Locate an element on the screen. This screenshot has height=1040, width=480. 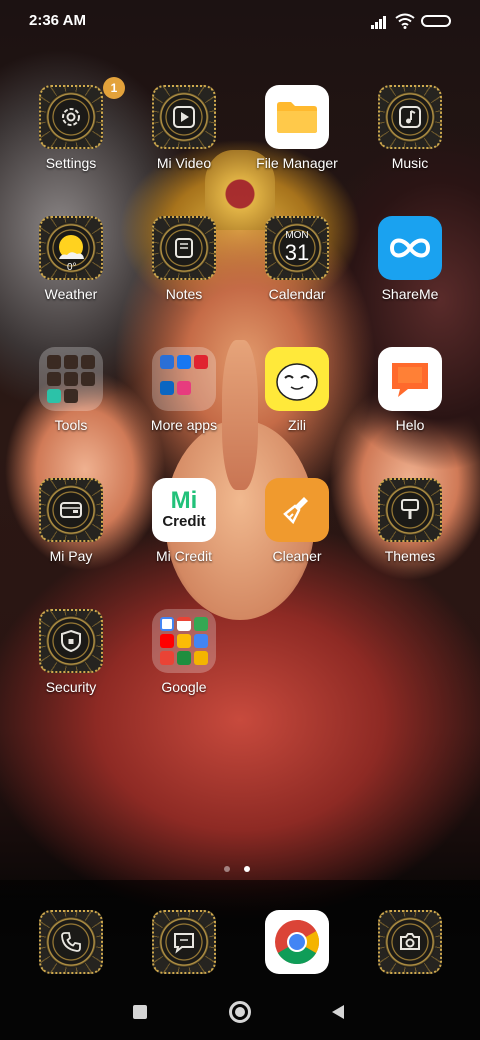
video-play-icon is located at coordinates (184, 117).